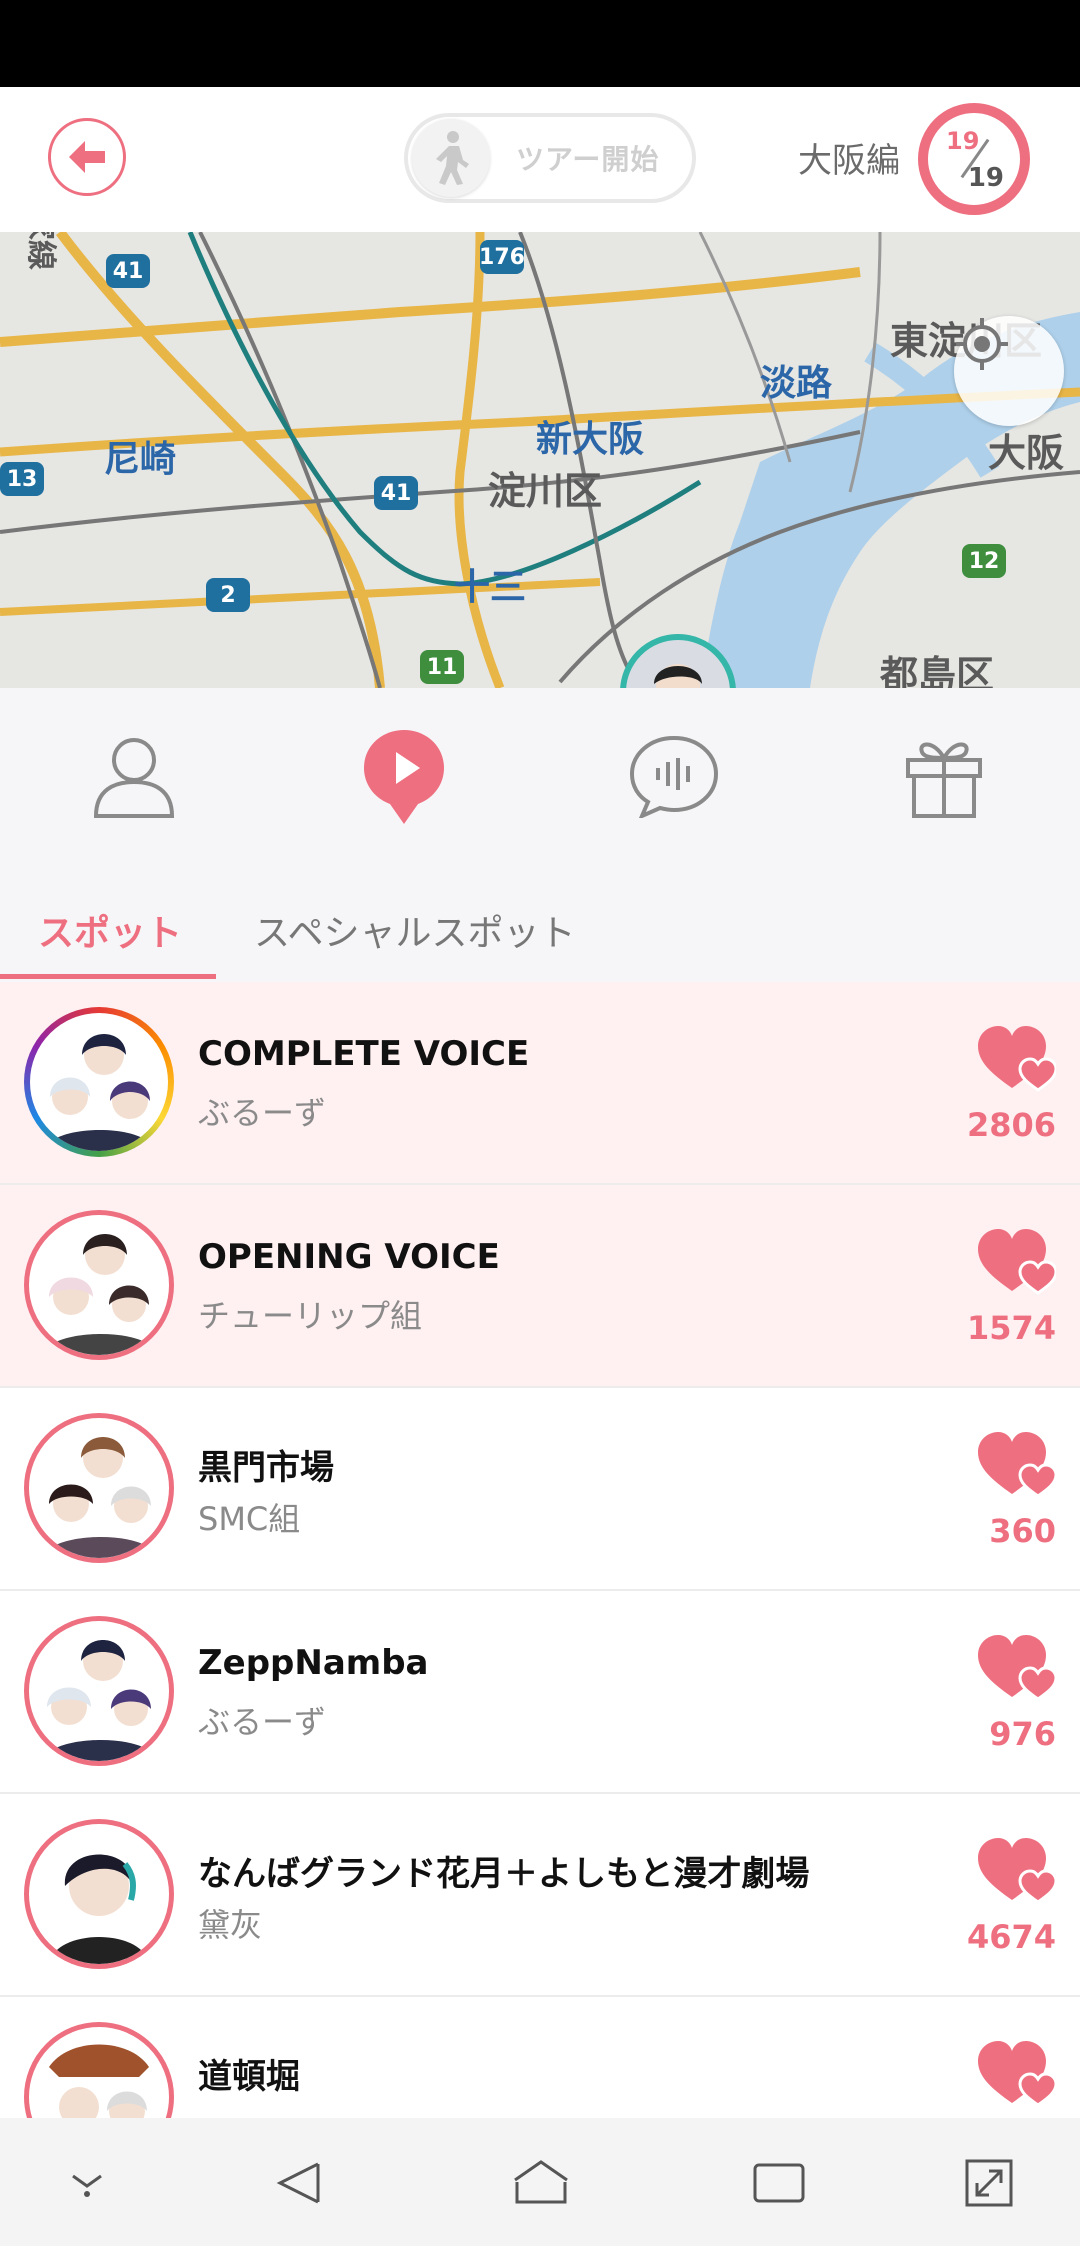 This screenshot has height=2246, width=1080. What do you see at coordinates (1011, 1125) in the screenshot?
I see `like-count: 2806` at bounding box center [1011, 1125].